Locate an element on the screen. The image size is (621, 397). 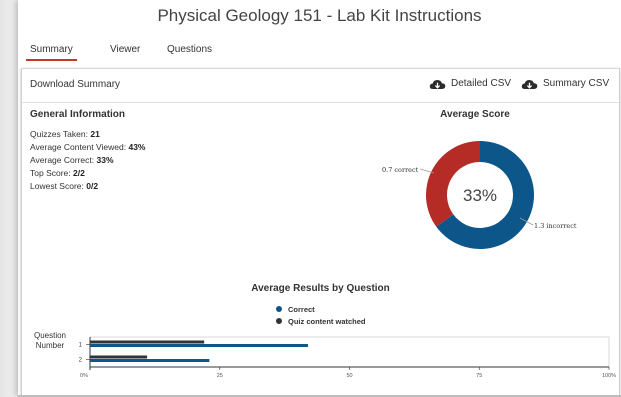
stat-label: Lowest Score: is located at coordinates (57, 186).